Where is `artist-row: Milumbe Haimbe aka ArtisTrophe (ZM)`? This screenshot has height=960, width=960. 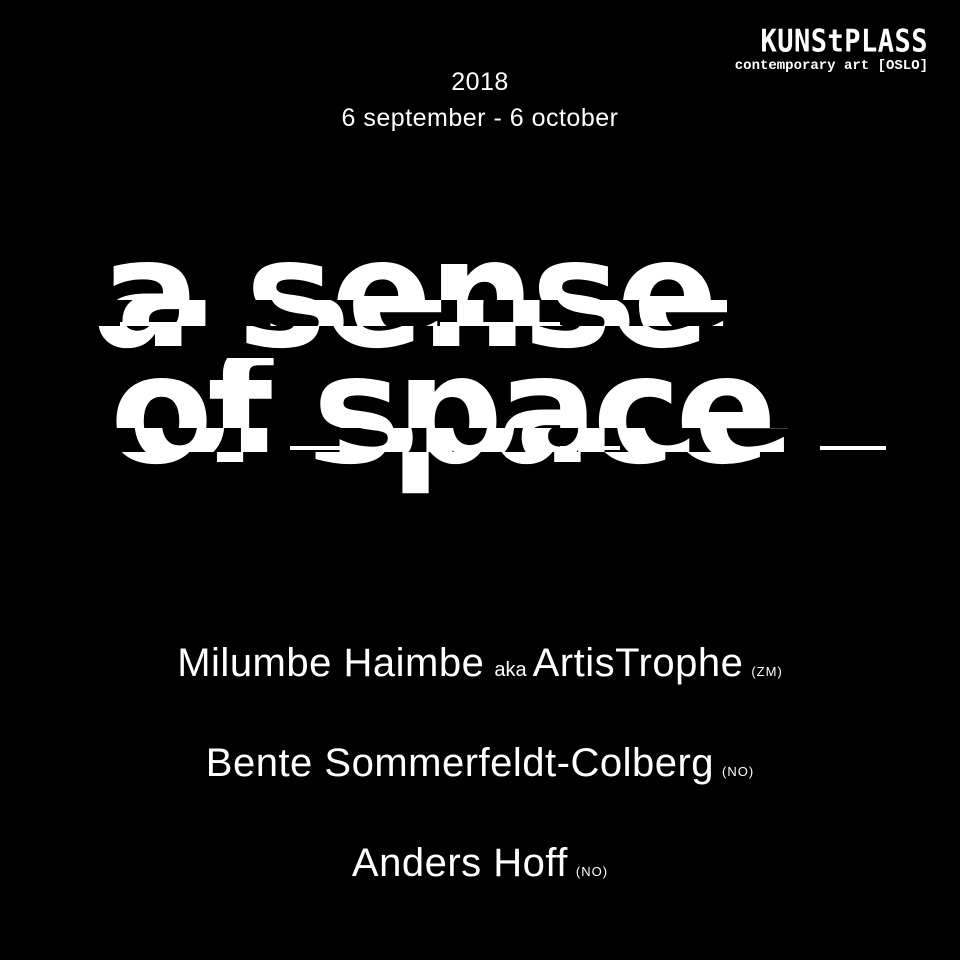
artist-row: Milumbe Haimbe aka ArtisTrophe (ZM) is located at coordinates (480, 682).